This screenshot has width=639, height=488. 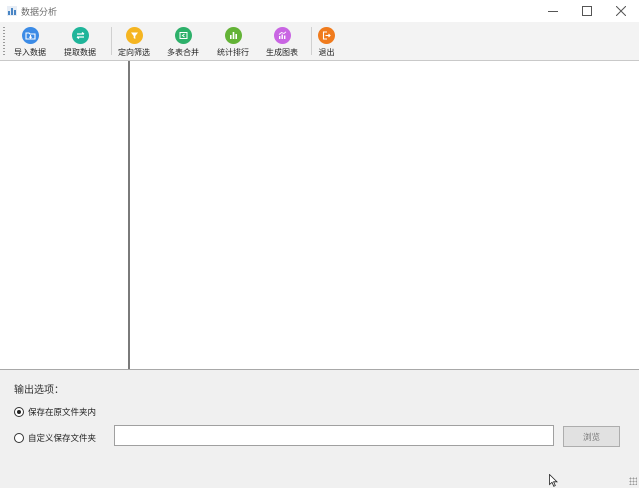 I want to click on window-title: 数据分析, so click(x=39, y=13).